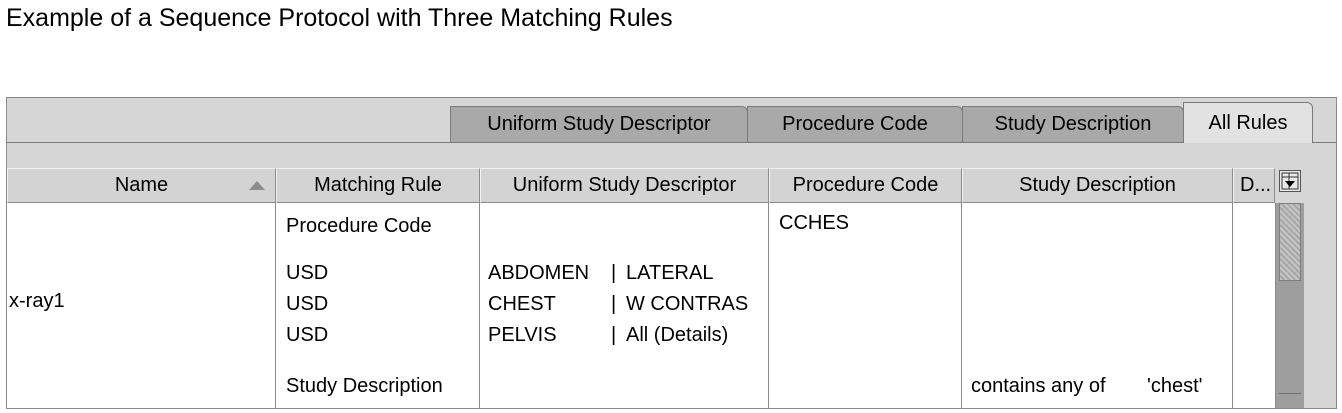 The height and width of the screenshot is (413, 1342). I want to click on scrollbar-thumb, so click(1290, 242).